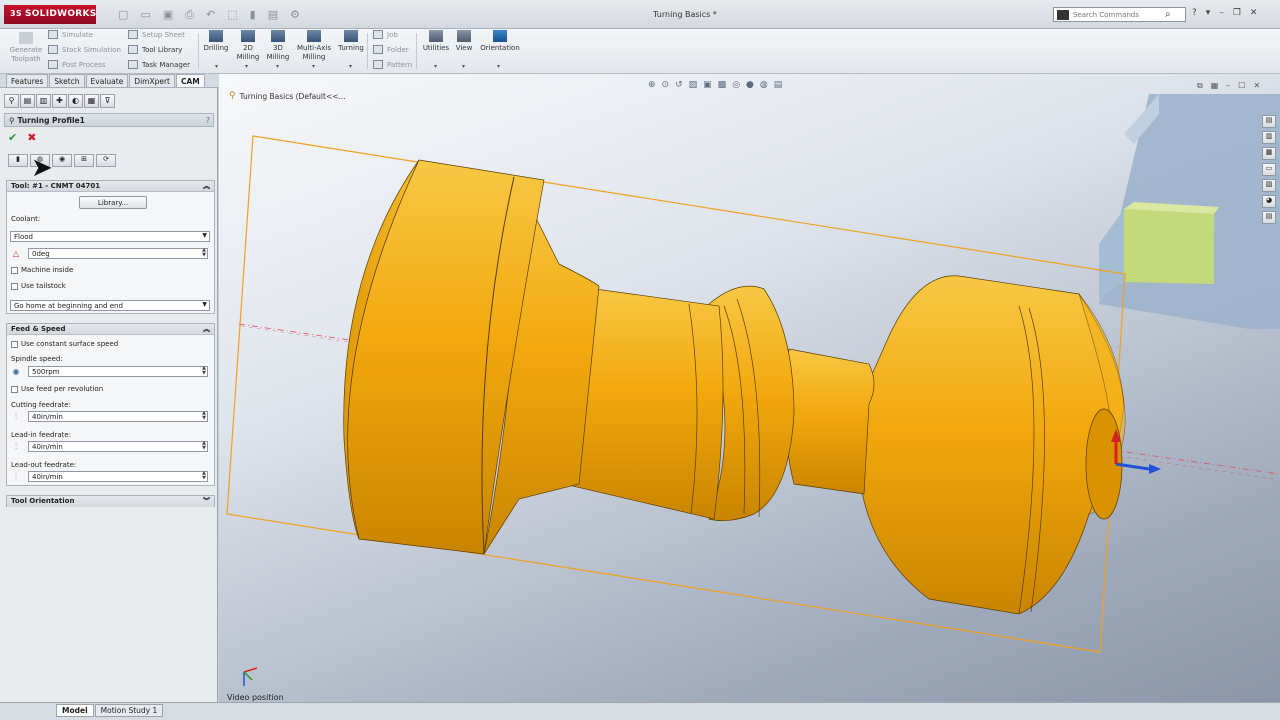  Describe the element at coordinates (1221, 13) in the screenshot. I see `minimize-icon: –` at that location.